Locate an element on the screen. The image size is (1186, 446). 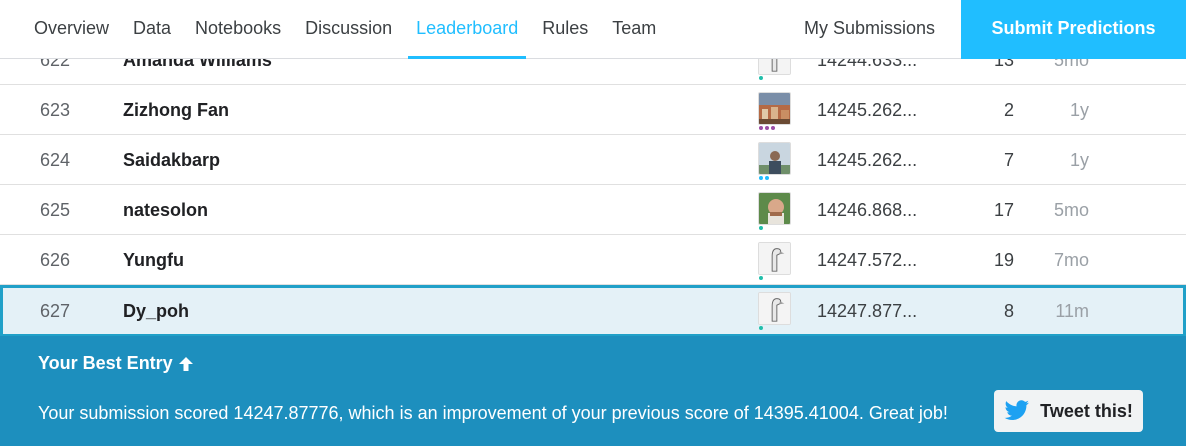
last-submission-cell: 11m is located at coordinates (1072, 311).